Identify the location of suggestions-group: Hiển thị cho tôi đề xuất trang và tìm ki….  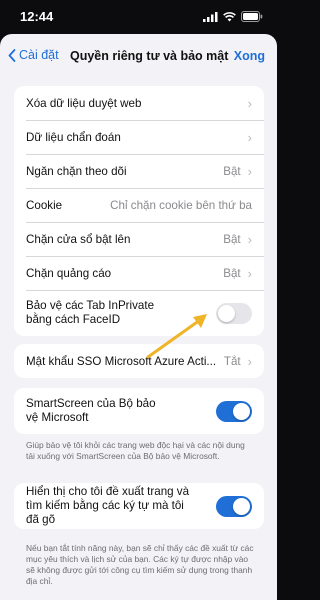
(139, 506).